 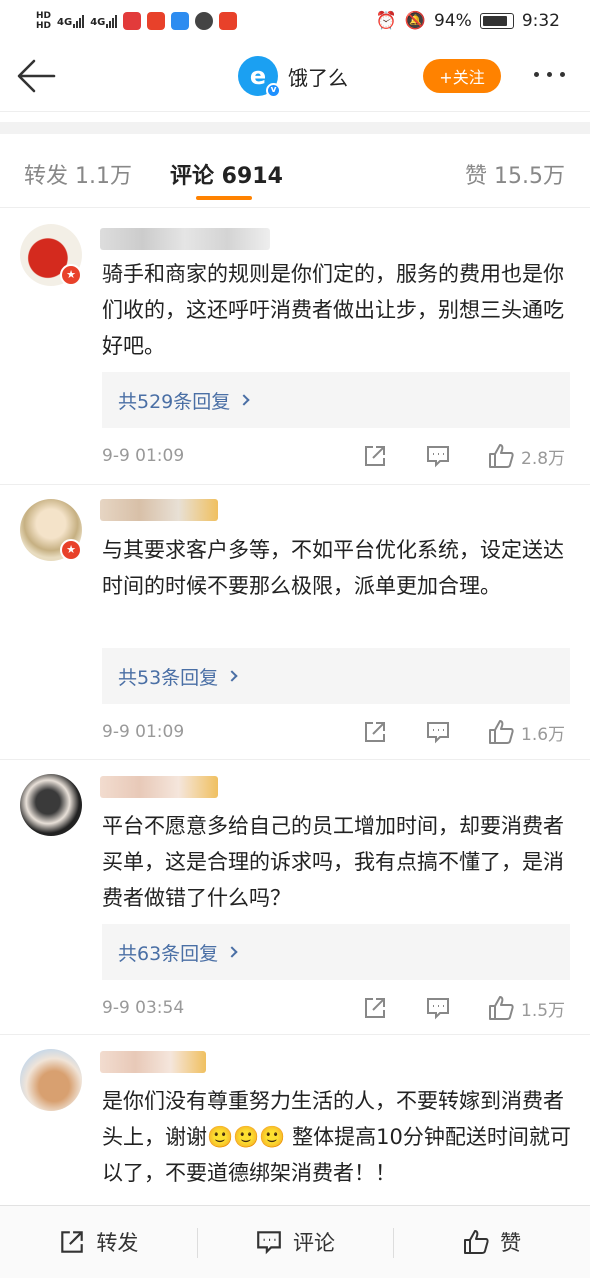 I want to click on divider-band, so click(x=295, y=128).